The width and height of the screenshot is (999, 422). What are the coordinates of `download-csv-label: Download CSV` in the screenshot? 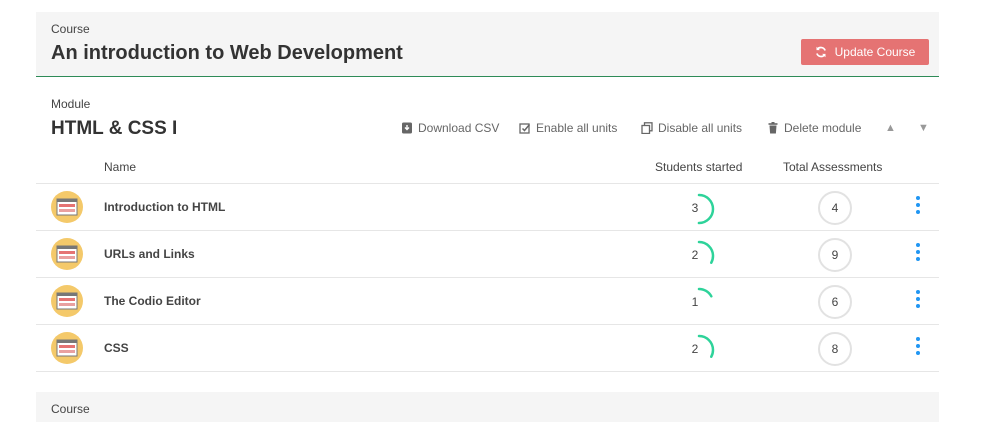 It's located at (459, 128).